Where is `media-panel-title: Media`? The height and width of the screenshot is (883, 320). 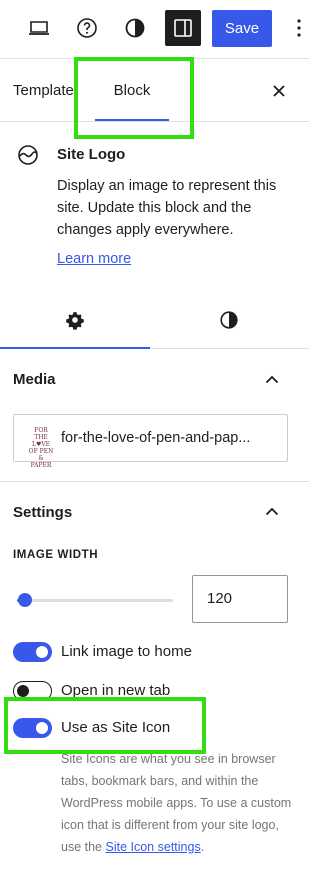
media-panel-title: Media is located at coordinates (34, 379).